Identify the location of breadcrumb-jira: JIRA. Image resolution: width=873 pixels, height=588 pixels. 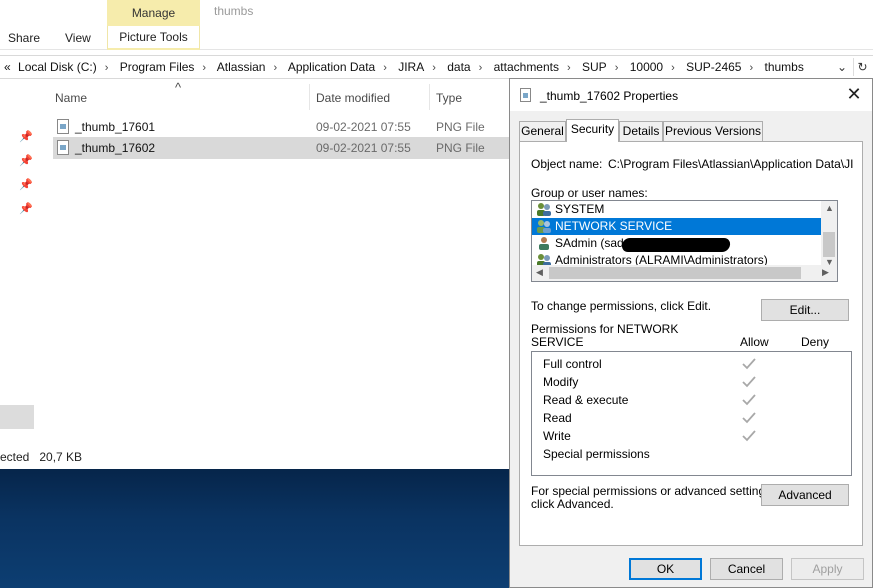
(411, 67).